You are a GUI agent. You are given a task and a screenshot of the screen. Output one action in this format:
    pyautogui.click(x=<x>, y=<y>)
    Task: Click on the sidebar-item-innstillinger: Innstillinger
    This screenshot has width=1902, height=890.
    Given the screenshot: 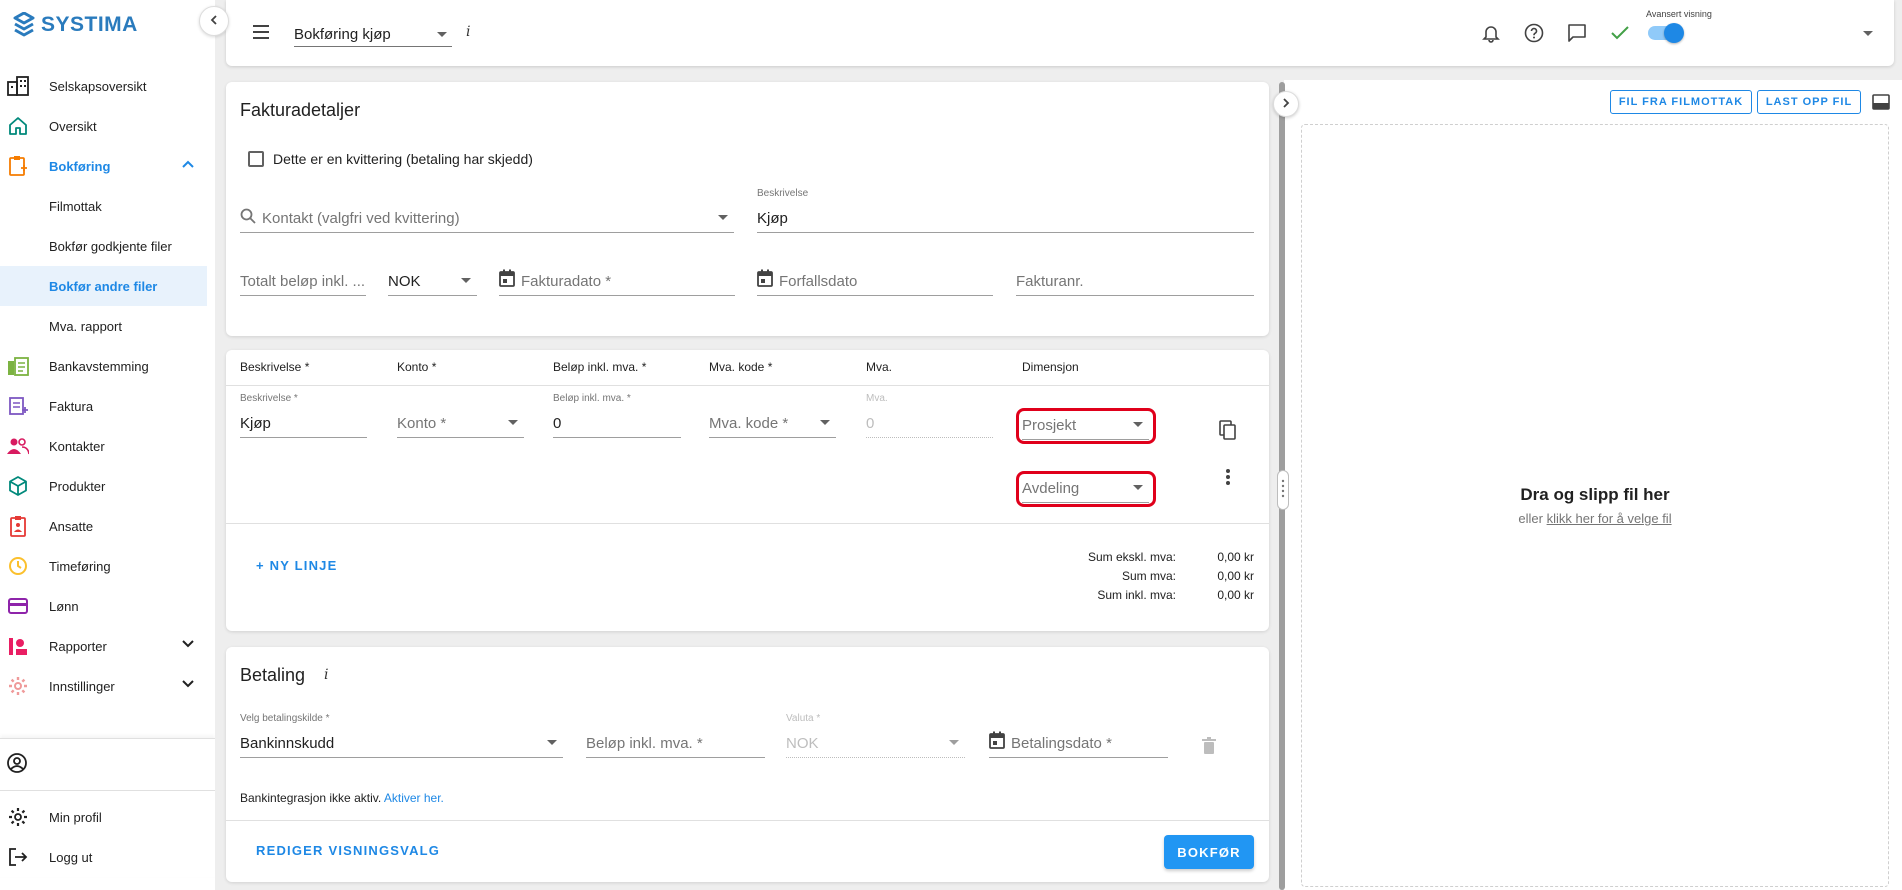 What is the action you would take?
    pyautogui.click(x=103, y=686)
    